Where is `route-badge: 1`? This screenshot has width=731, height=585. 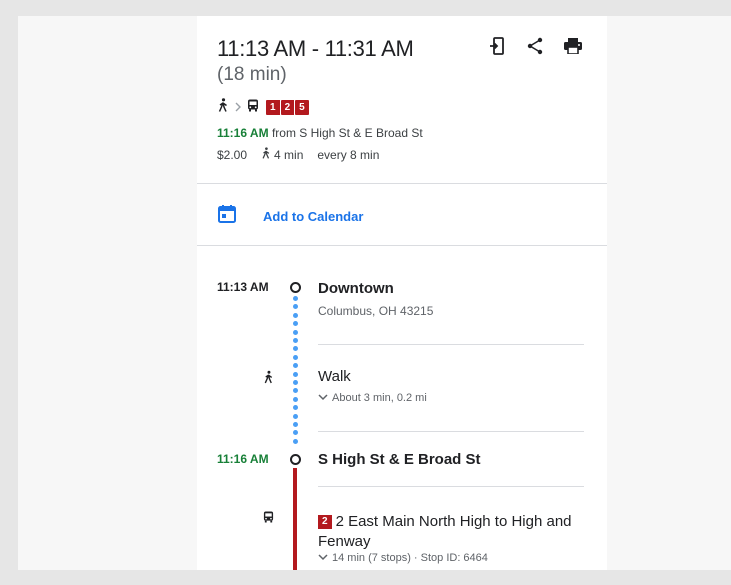 route-badge: 1 is located at coordinates (273, 107).